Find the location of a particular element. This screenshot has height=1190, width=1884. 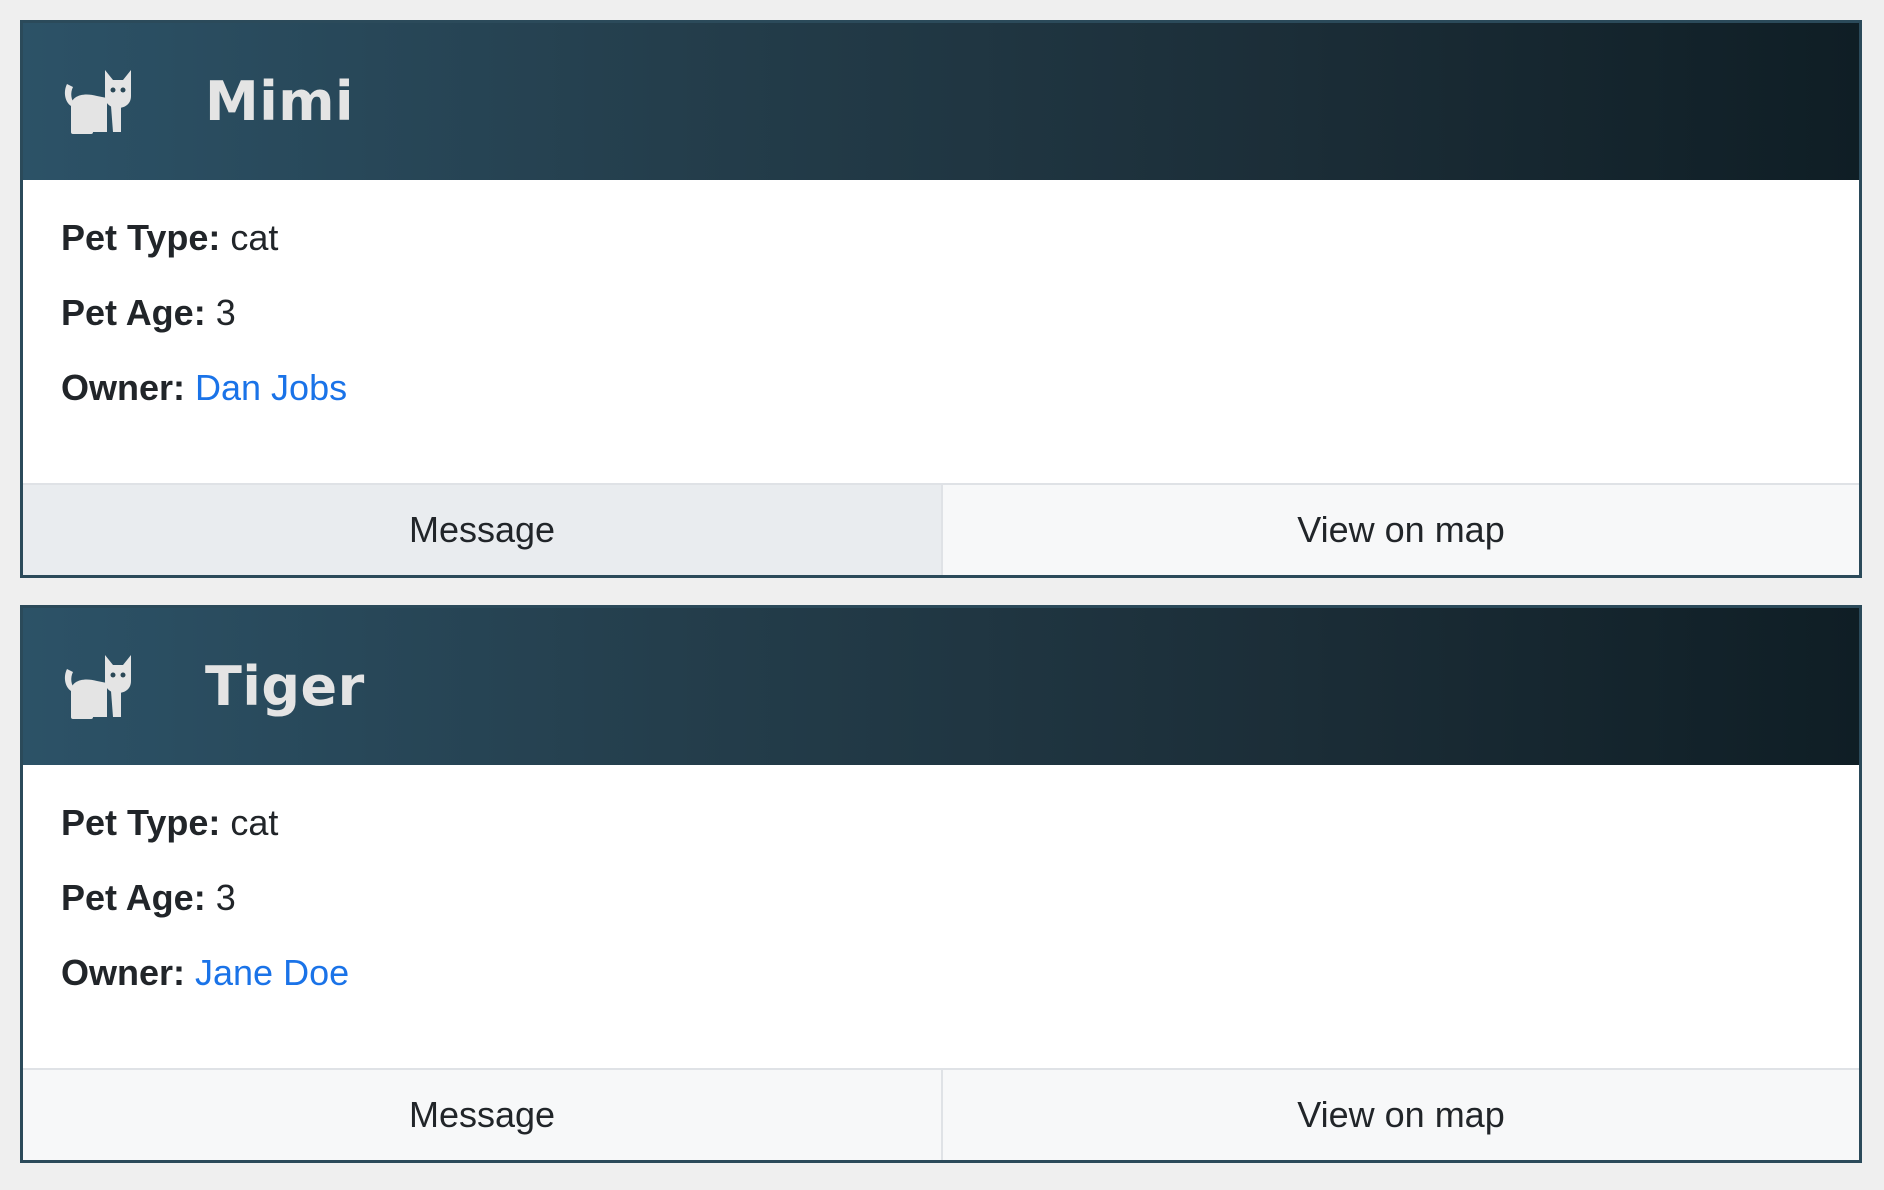

pet-card-header: Tiger is located at coordinates (941, 686).